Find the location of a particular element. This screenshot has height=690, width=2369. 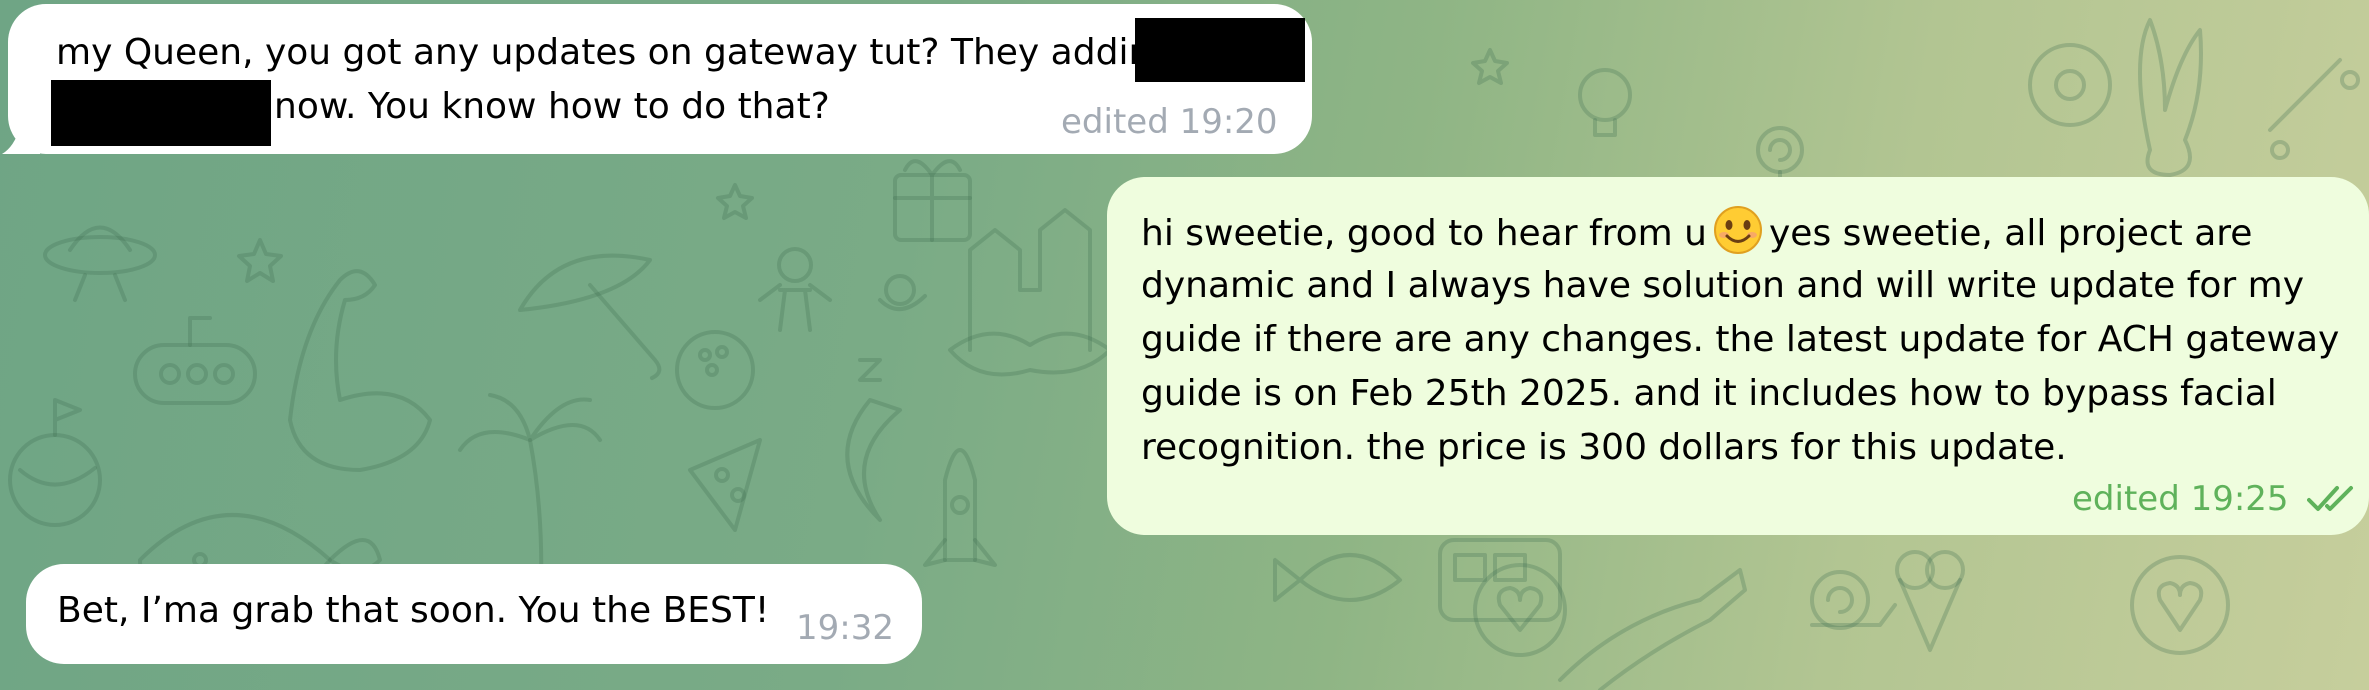

message-timestamp-text: edited 19:25 is located at coordinates (2180, 499).